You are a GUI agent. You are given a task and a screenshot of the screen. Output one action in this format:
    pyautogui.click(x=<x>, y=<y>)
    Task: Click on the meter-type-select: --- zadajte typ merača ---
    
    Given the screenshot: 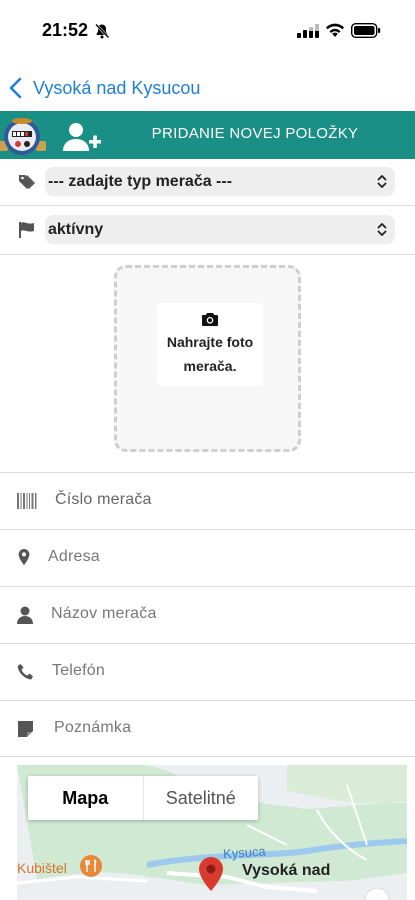 What is the action you would take?
    pyautogui.click(x=220, y=181)
    